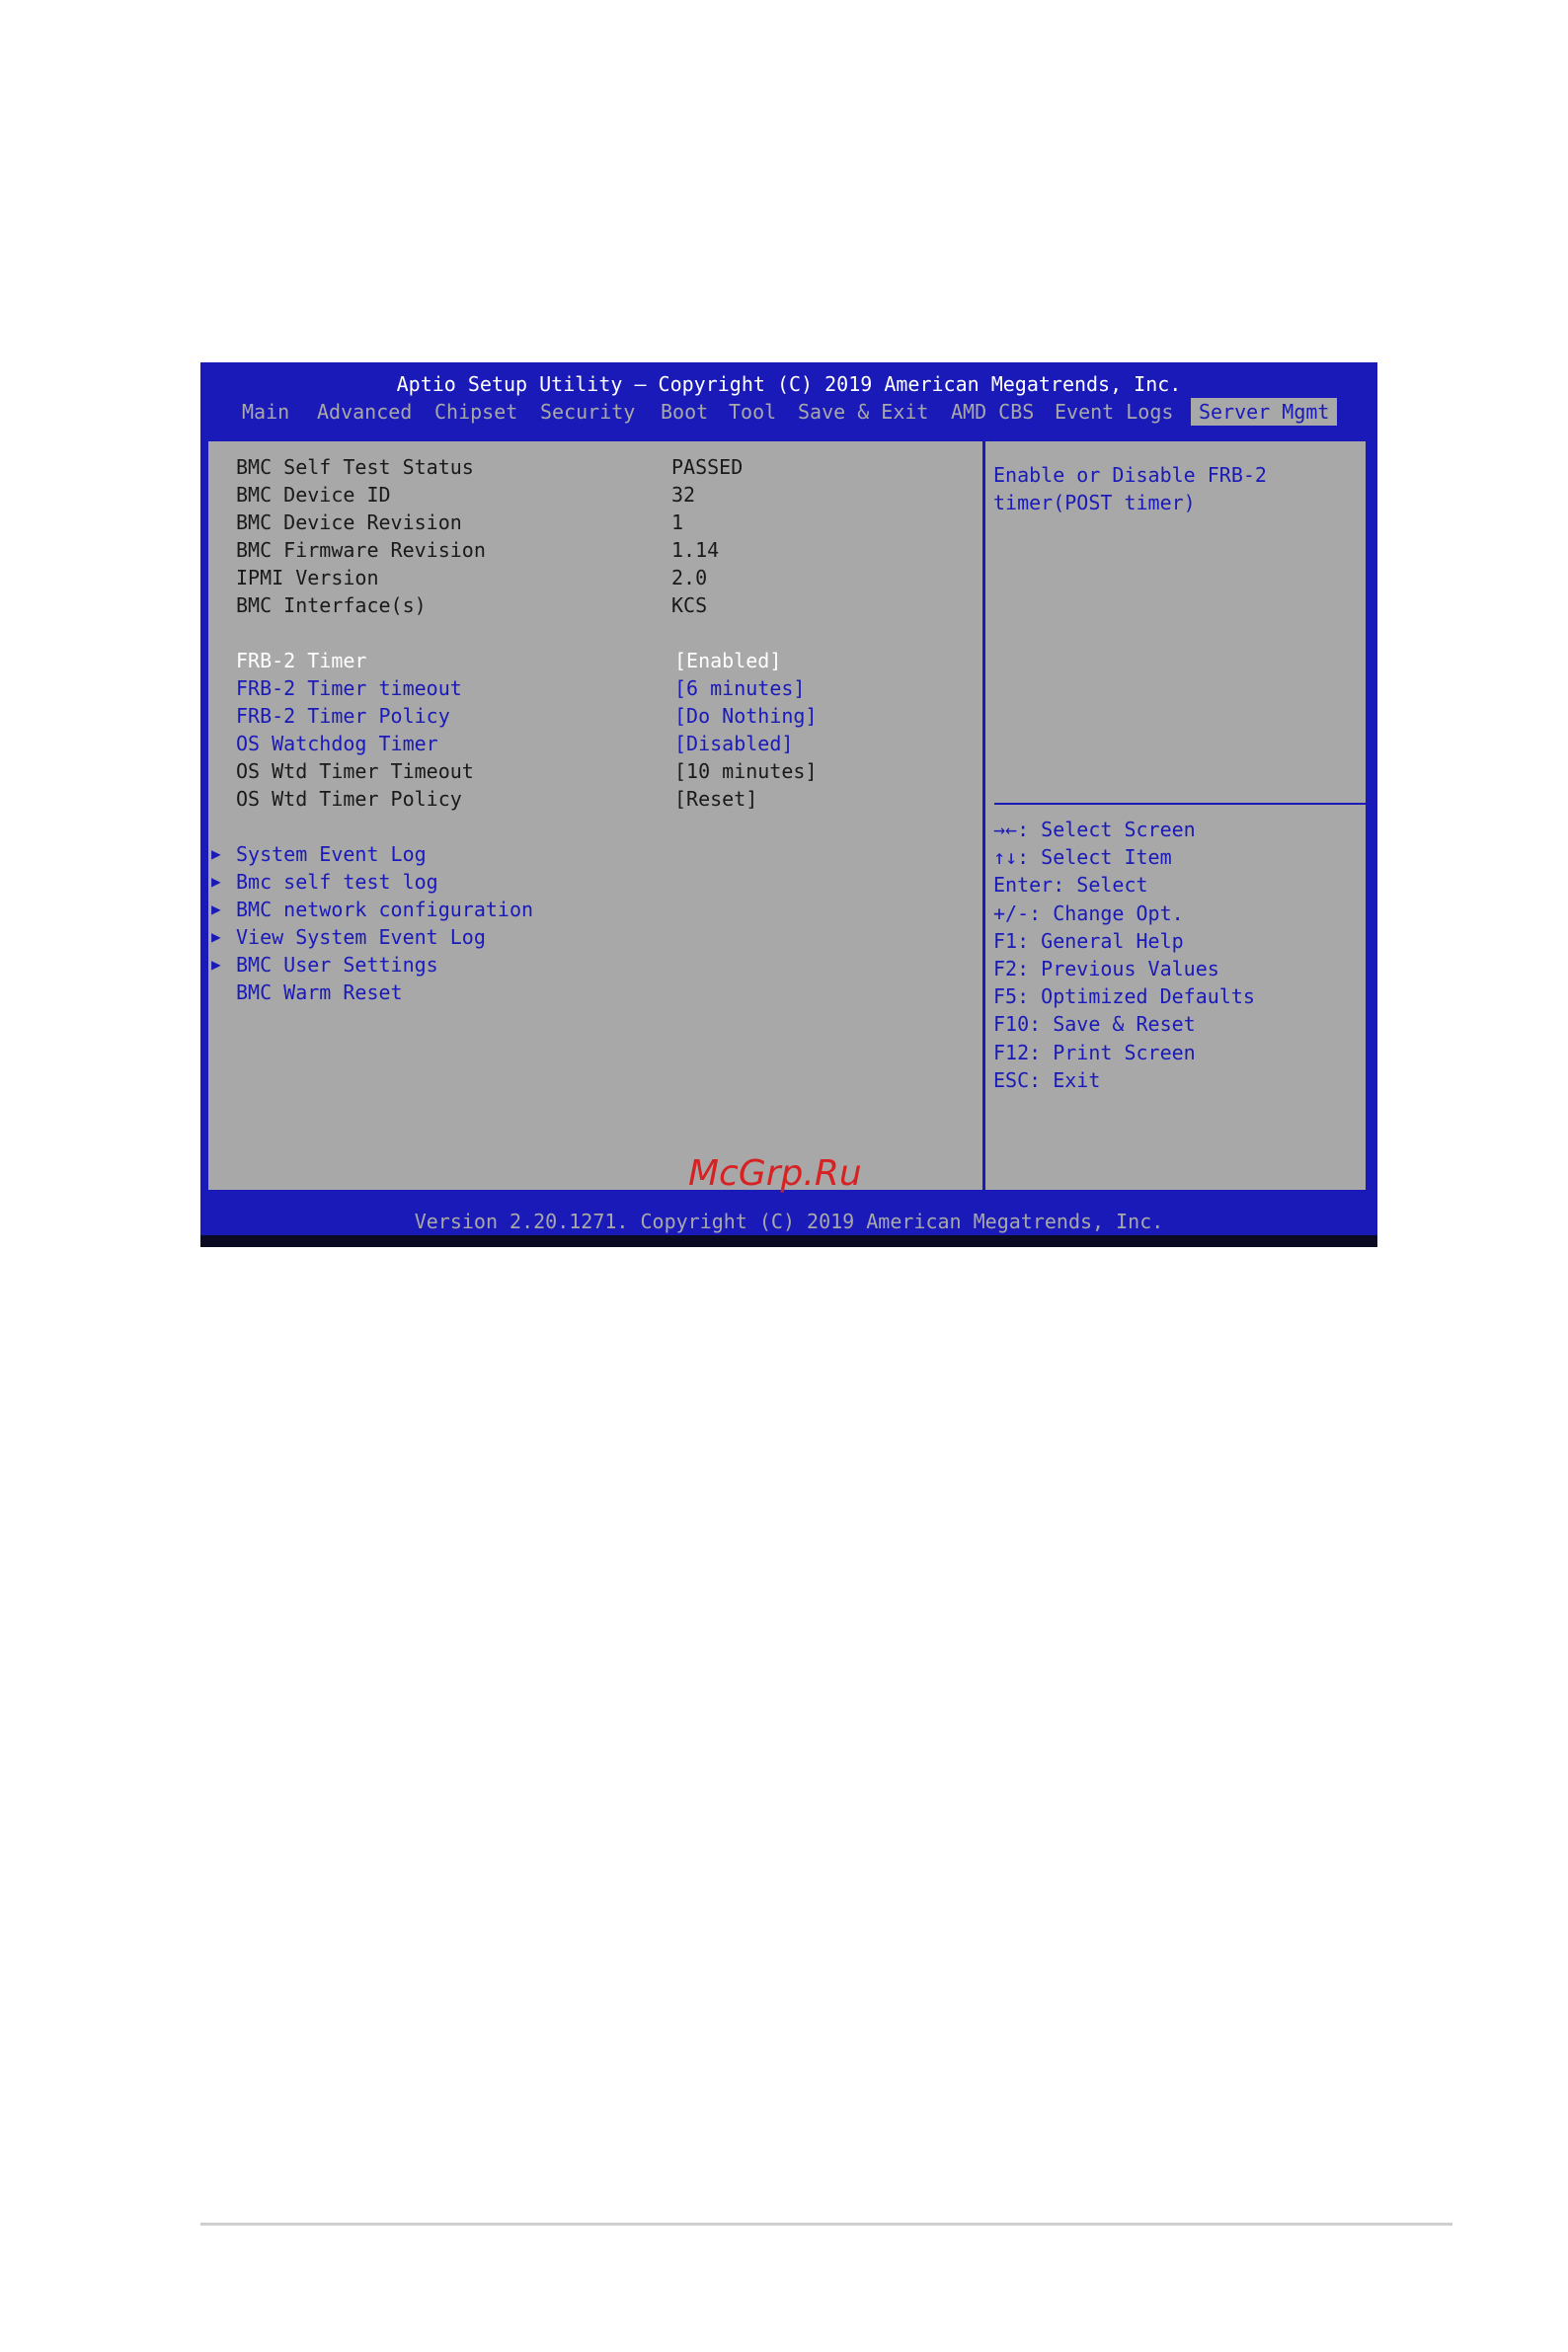  What do you see at coordinates (690, 577) in the screenshot?
I see `info-value: 2.0` at bounding box center [690, 577].